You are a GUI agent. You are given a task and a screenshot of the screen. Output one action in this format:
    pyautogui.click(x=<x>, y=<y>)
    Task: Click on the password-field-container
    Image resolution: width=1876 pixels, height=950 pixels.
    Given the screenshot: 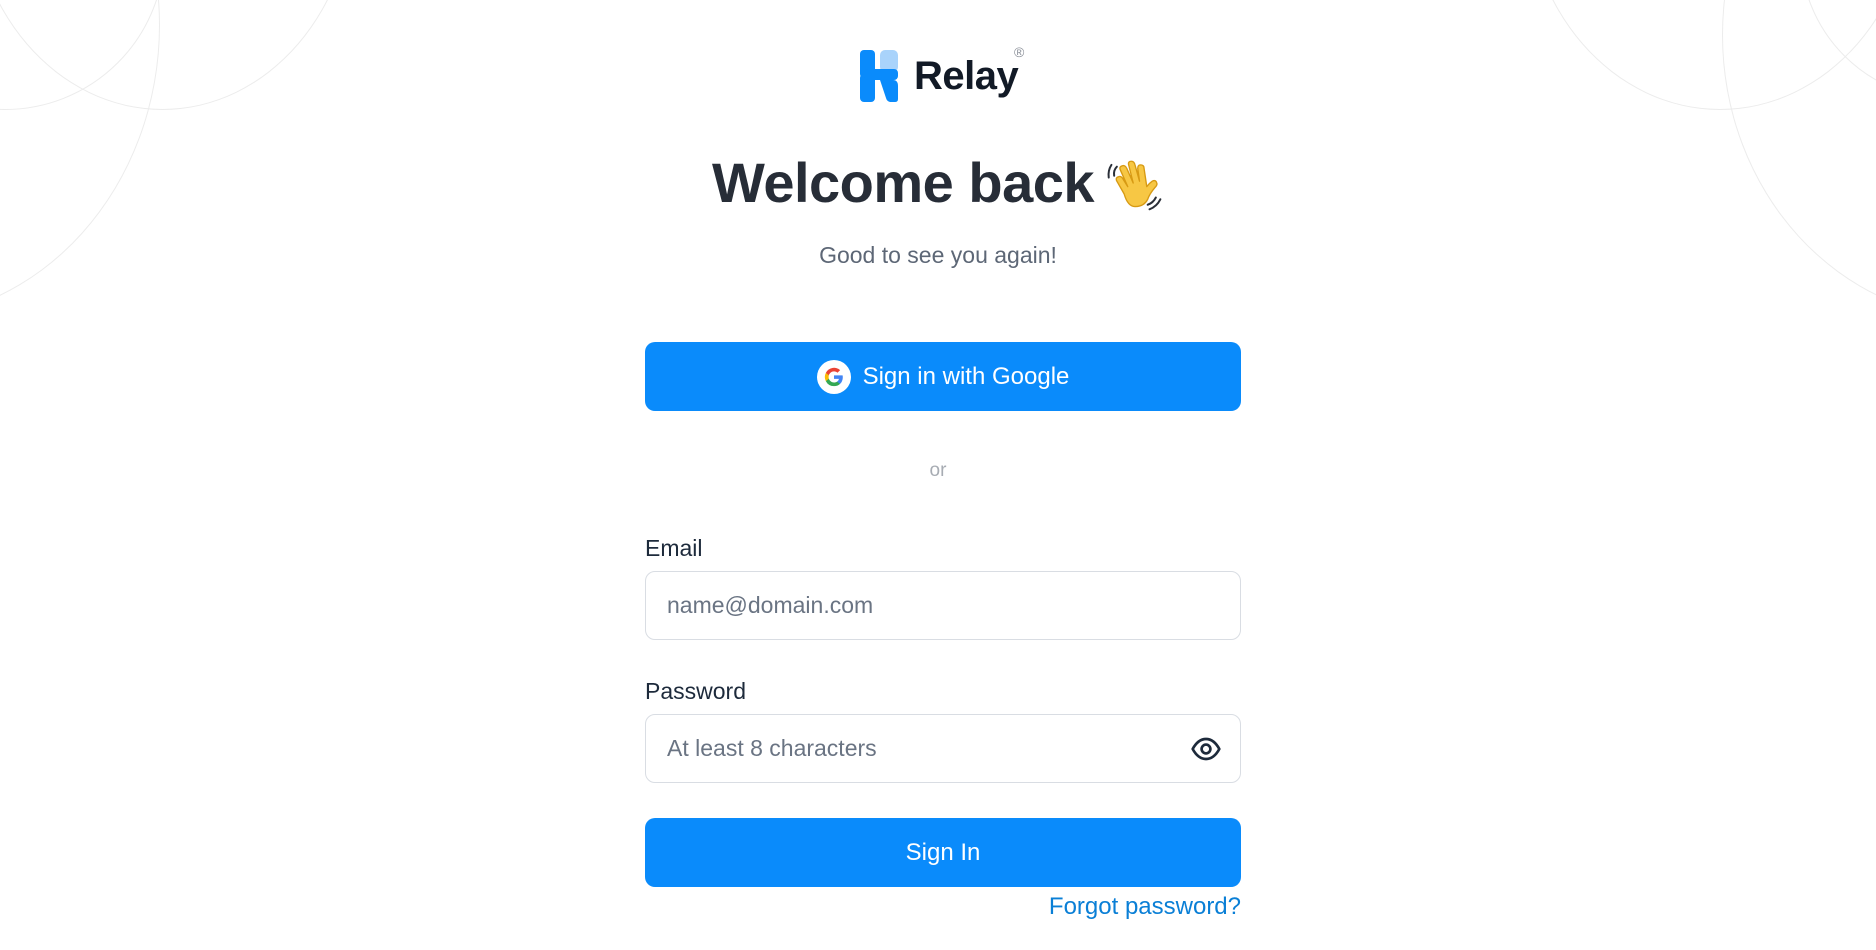 What is the action you would take?
    pyautogui.click(x=943, y=748)
    